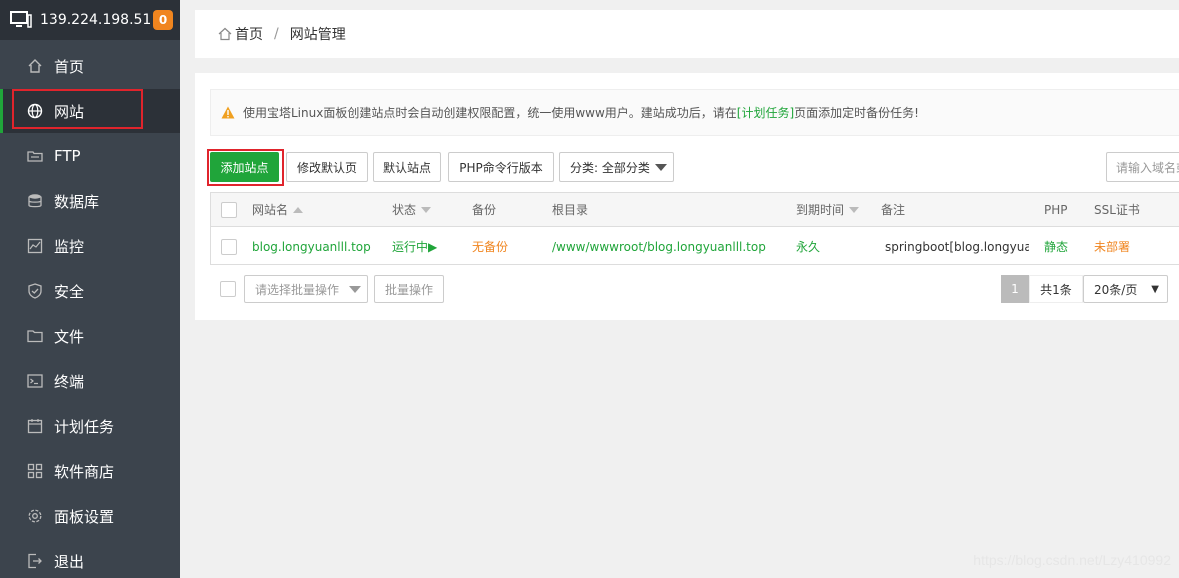  What do you see at coordinates (35, 246) in the screenshot?
I see `monitor-chart-icon` at bounding box center [35, 246].